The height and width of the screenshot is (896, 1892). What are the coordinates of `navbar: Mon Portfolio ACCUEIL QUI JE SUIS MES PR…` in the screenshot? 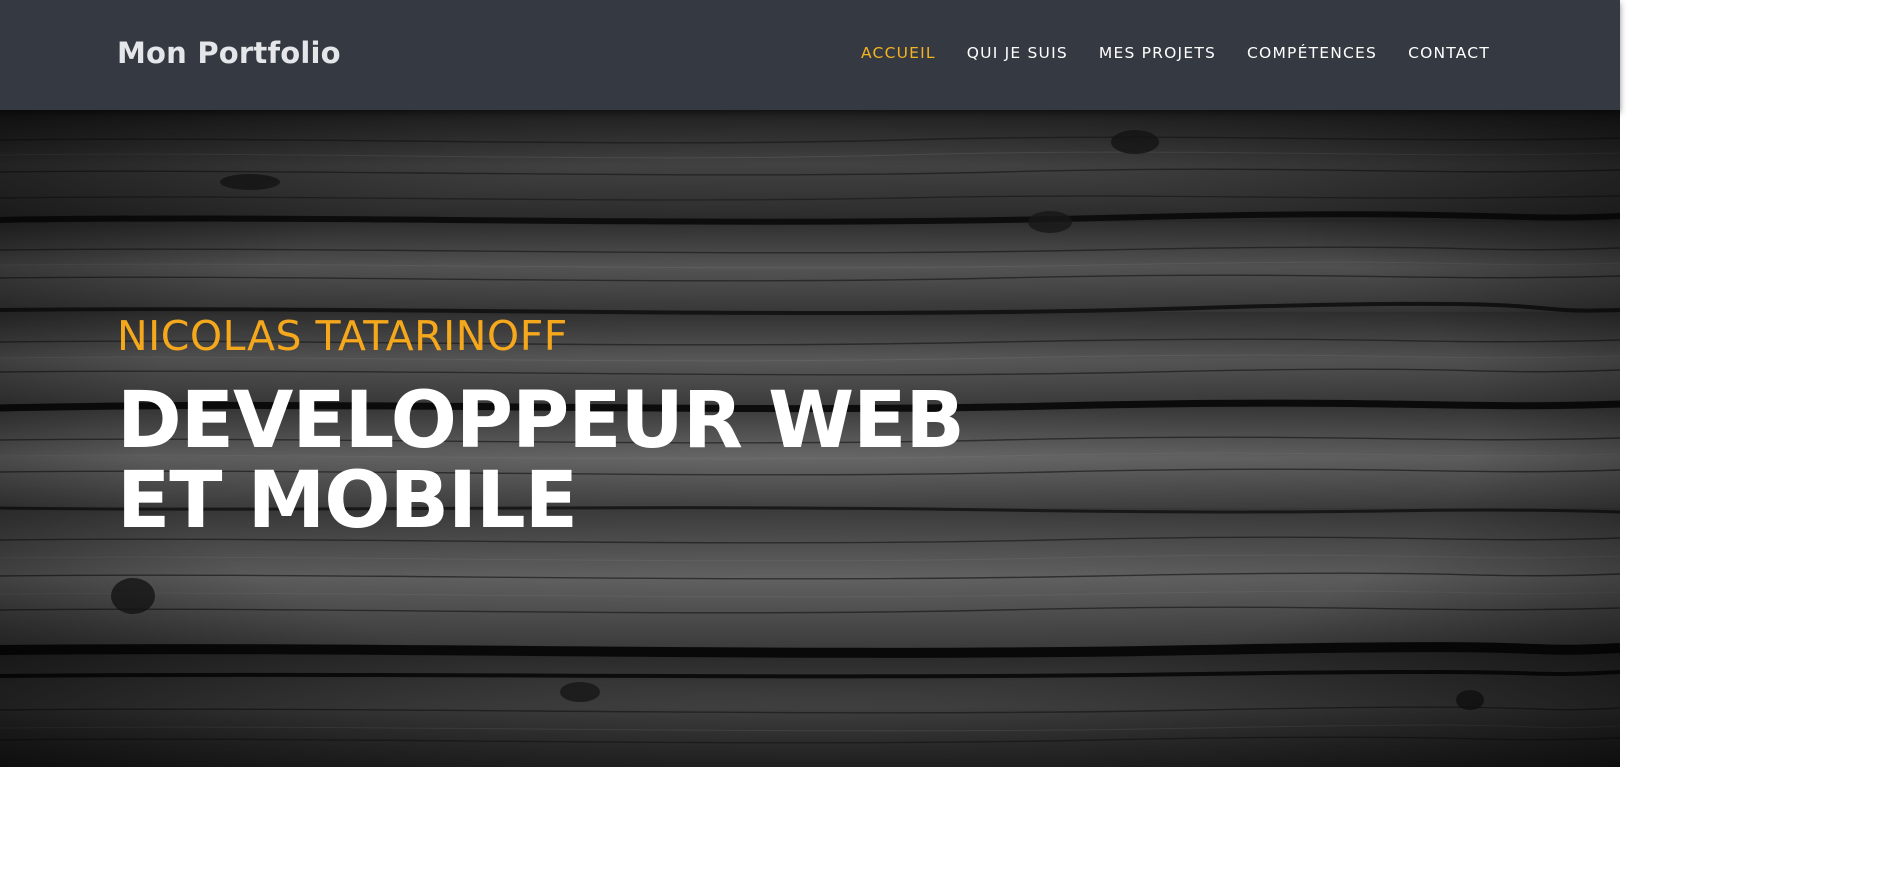 It's located at (810, 55).